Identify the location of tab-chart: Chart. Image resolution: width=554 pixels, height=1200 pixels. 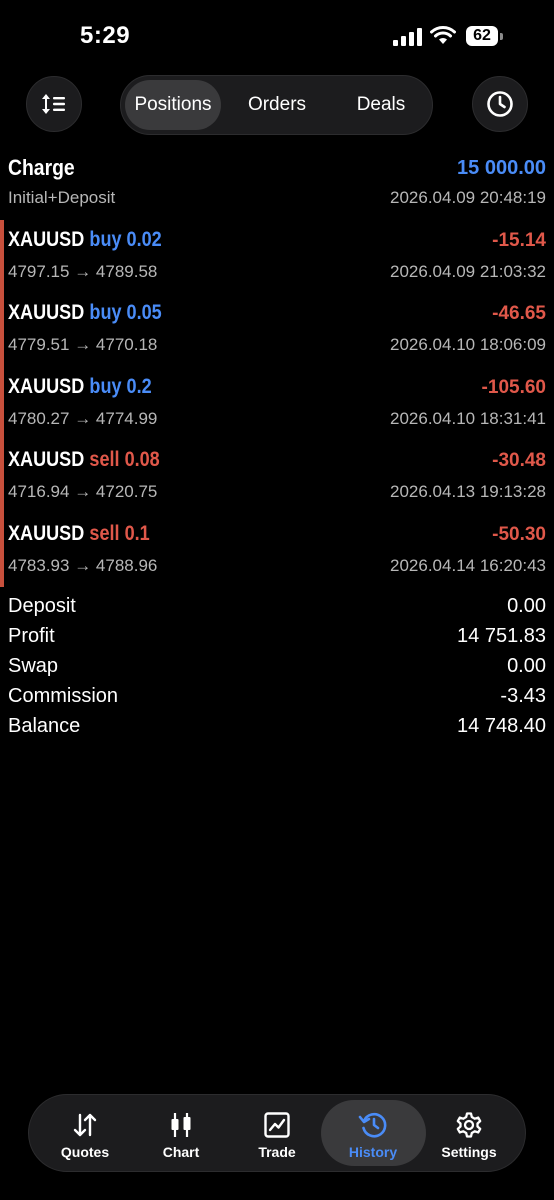
(181, 1133).